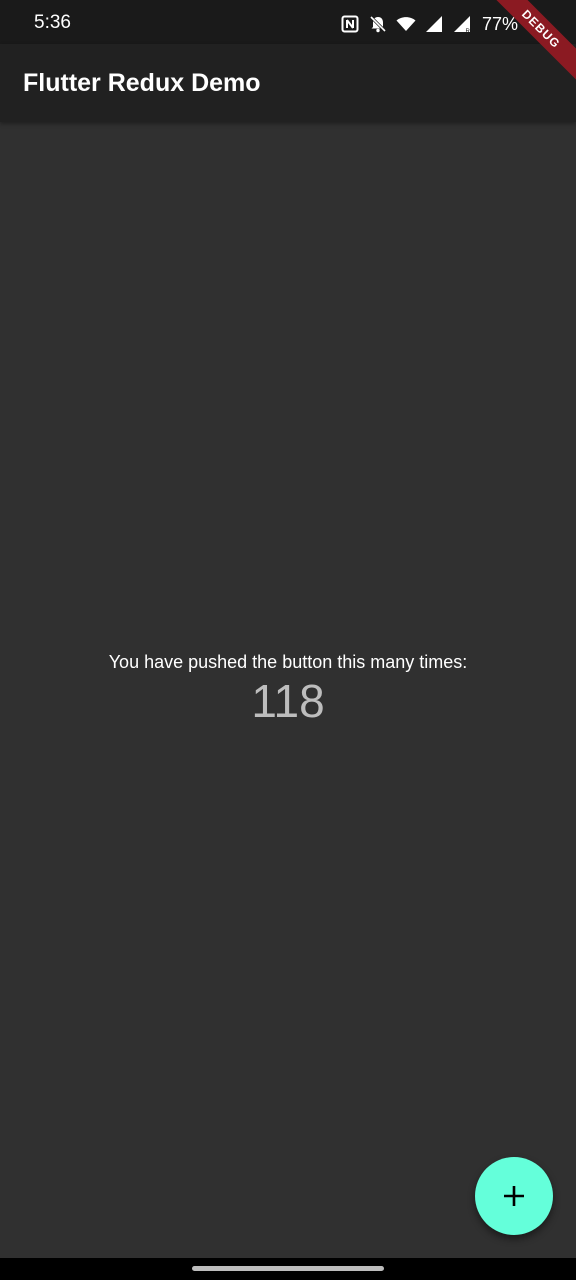 The height and width of the screenshot is (1280, 576). I want to click on svg-text: R, so click(467, 31).